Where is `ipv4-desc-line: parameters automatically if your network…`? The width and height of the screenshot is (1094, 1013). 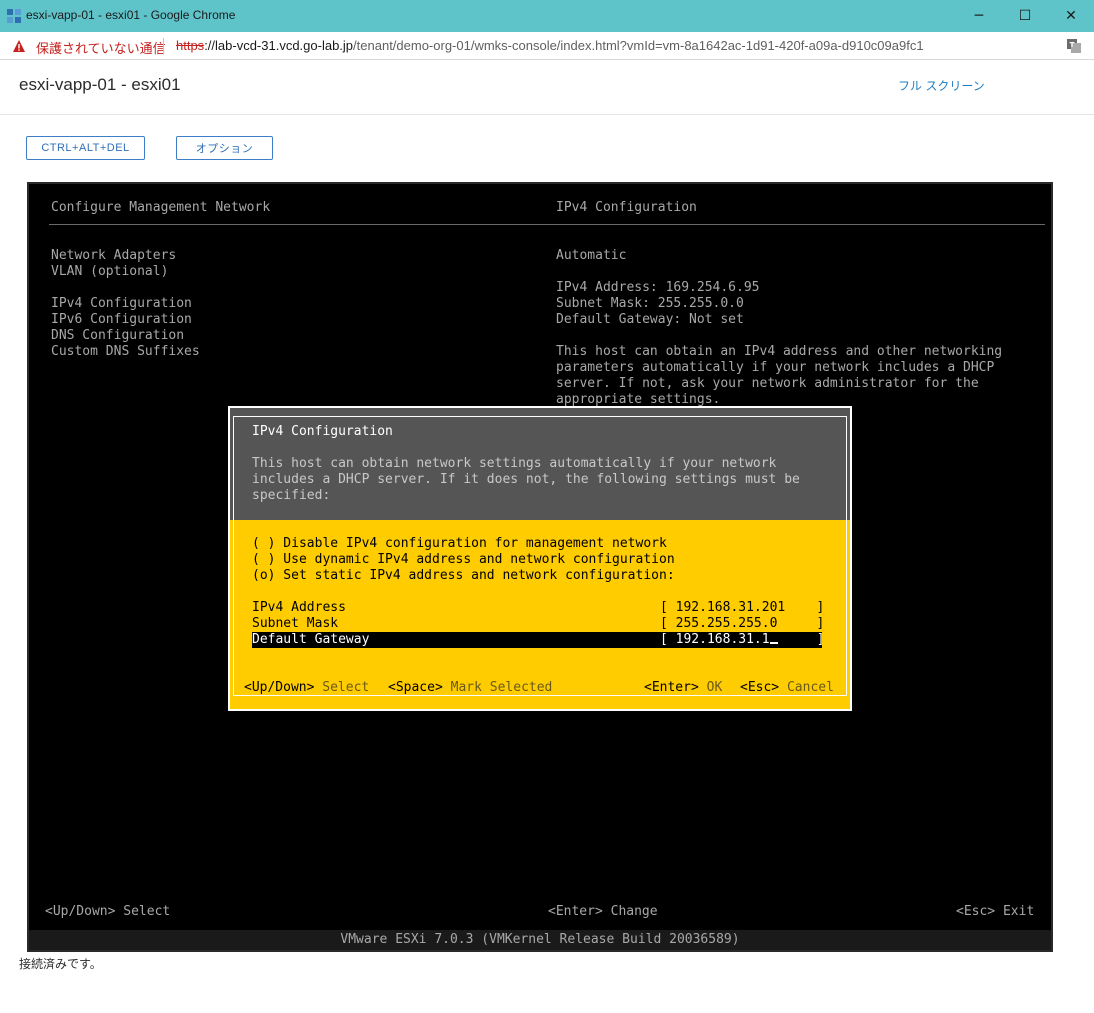
ipv4-desc-line: parameters automatically if your network… is located at coordinates (775, 367).